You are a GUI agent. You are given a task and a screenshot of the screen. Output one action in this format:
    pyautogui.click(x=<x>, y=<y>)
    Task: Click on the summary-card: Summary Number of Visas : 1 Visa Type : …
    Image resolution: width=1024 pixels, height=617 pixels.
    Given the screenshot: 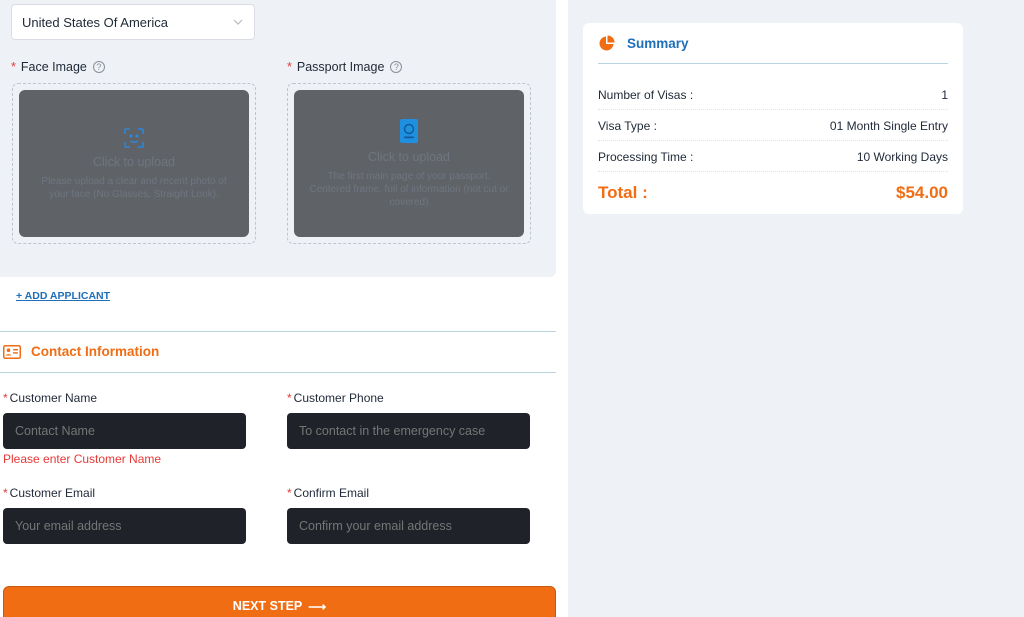 What is the action you would take?
    pyautogui.click(x=773, y=118)
    